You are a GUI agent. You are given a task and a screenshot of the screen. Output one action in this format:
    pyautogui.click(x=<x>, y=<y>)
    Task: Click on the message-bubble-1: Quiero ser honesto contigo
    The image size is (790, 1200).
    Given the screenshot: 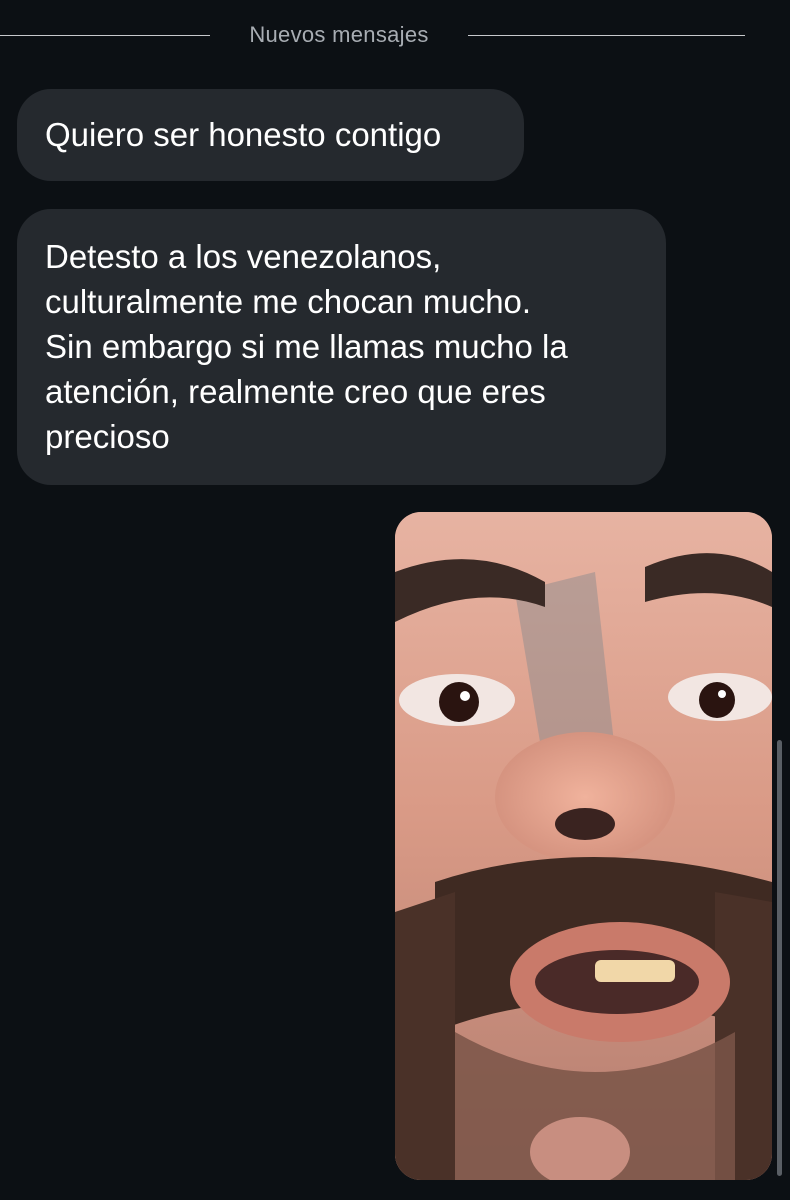 What is the action you would take?
    pyautogui.click(x=270, y=135)
    